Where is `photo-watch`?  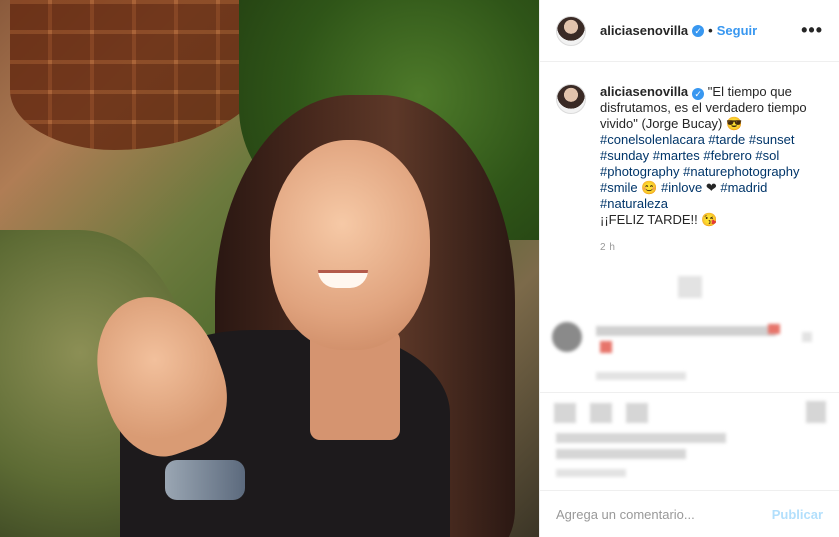
photo-watch is located at coordinates (205, 480).